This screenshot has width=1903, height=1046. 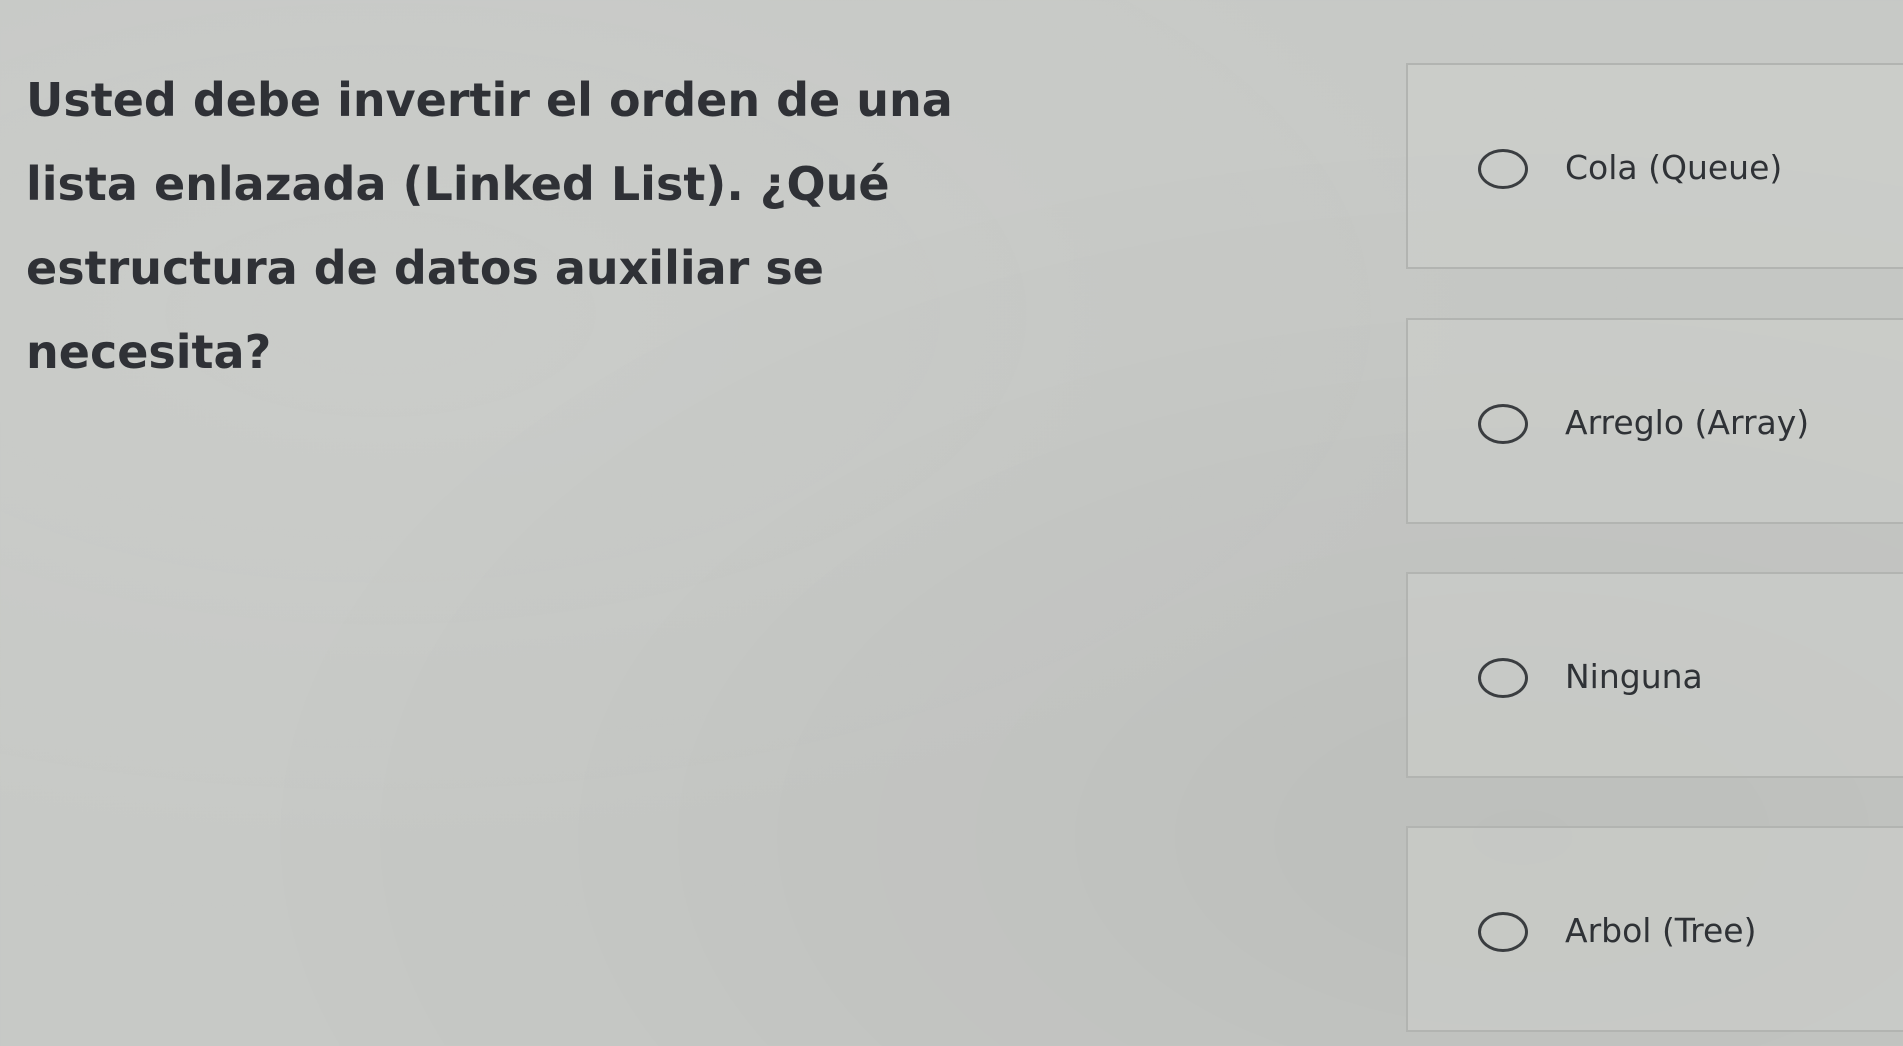 What do you see at coordinates (1661, 930) in the screenshot?
I see `option-label: Arbol (Tree)` at bounding box center [1661, 930].